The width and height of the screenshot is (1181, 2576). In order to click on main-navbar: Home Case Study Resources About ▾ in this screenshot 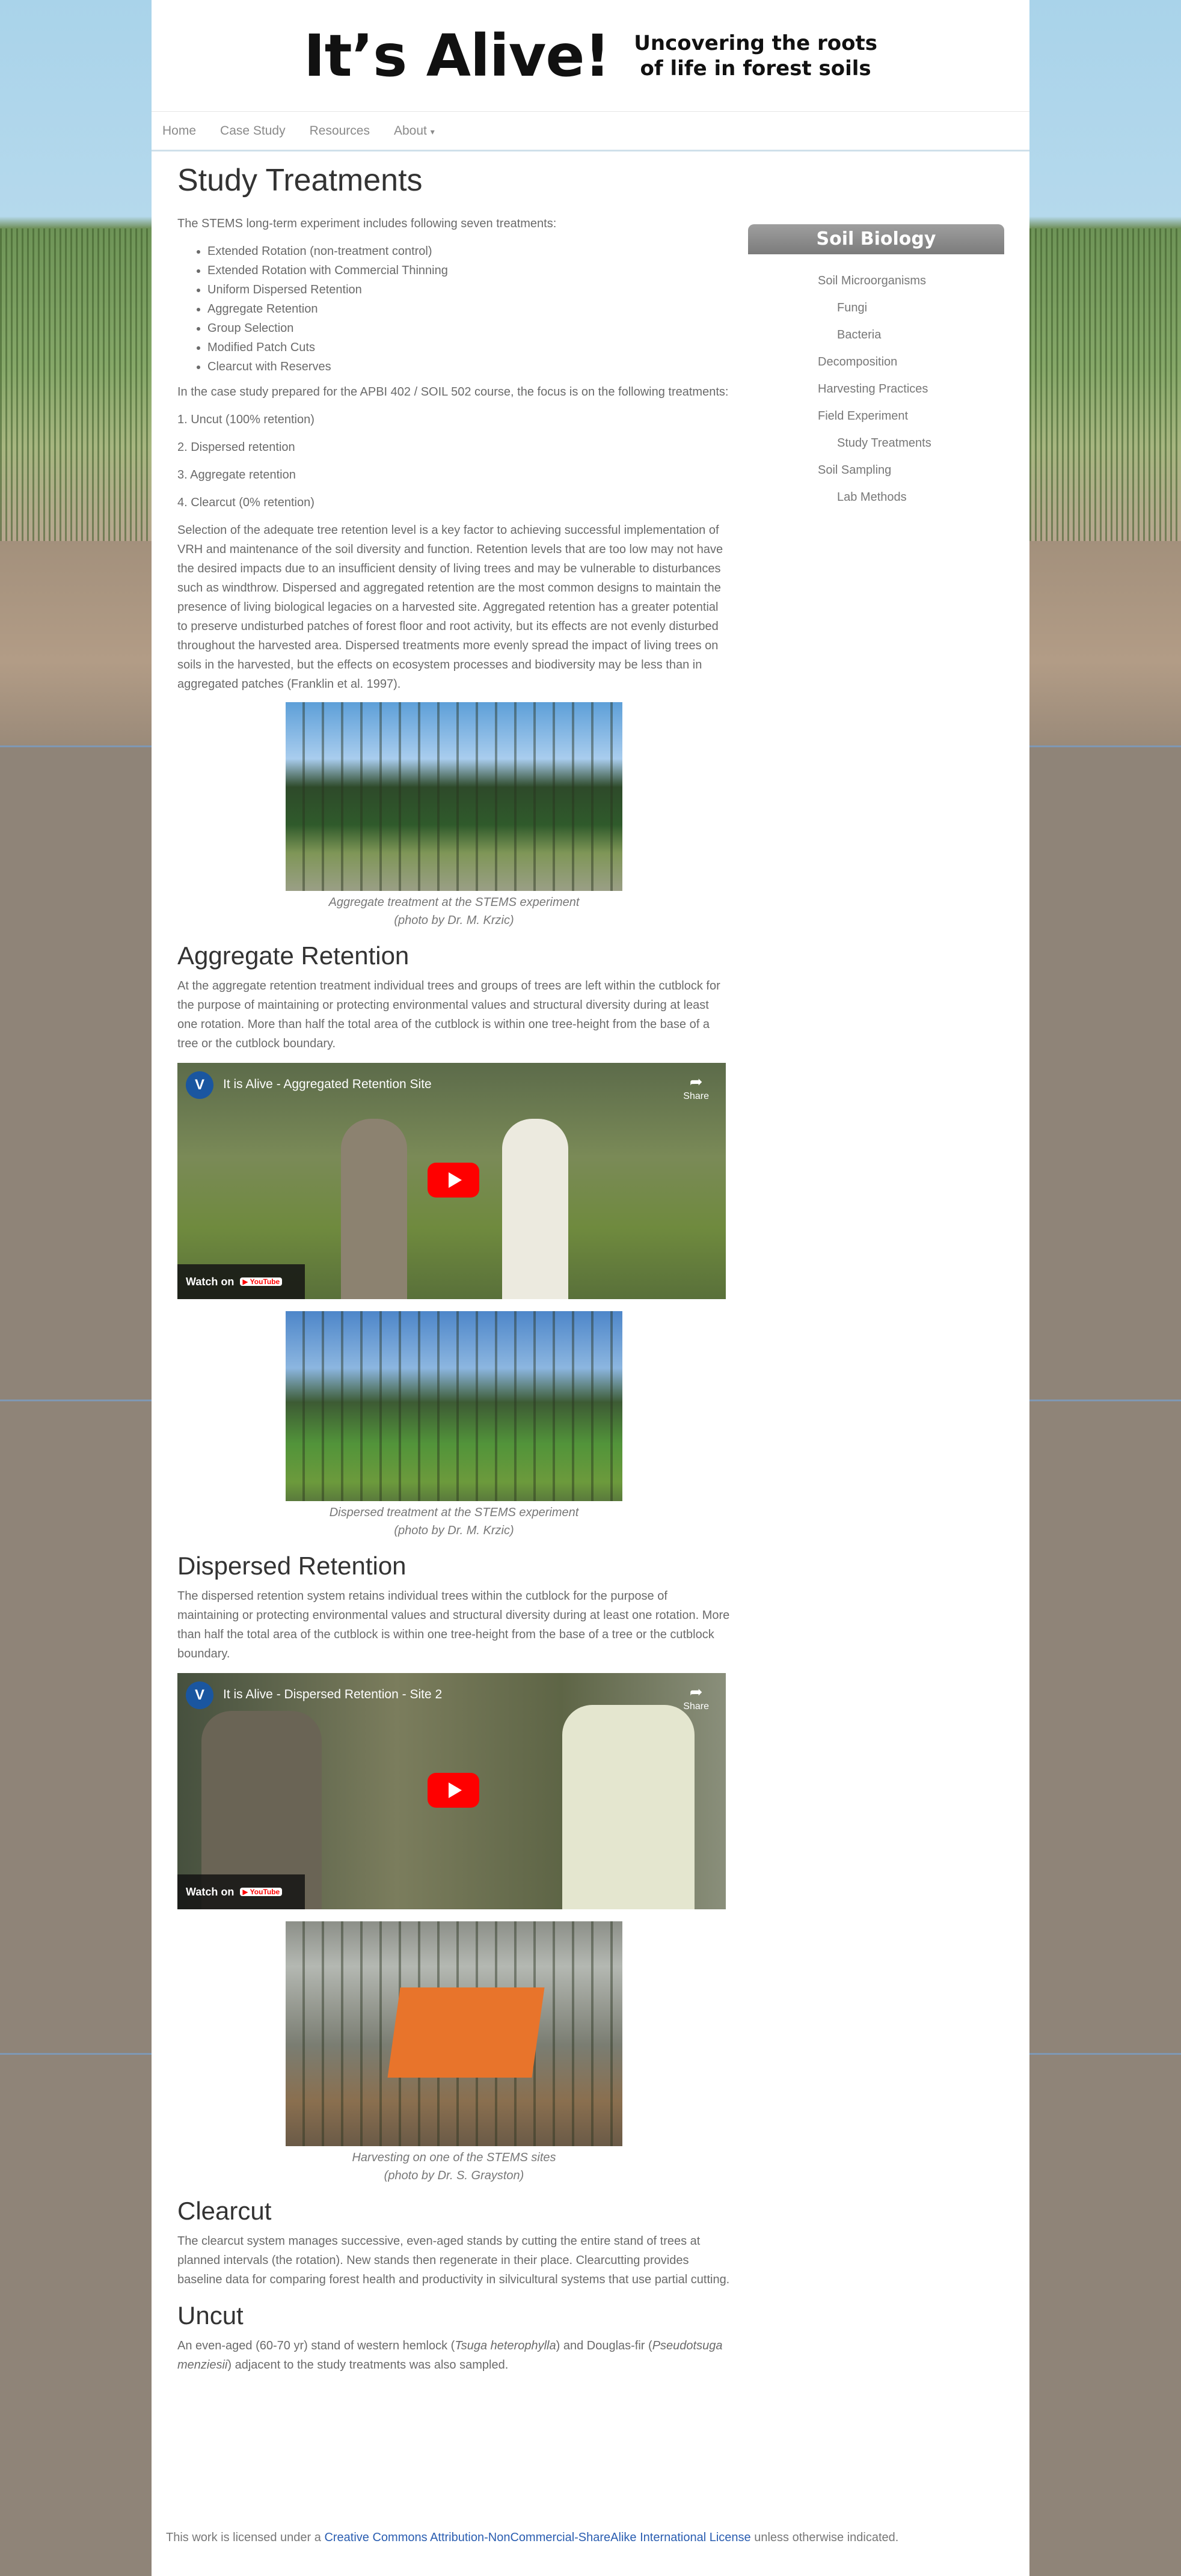, I will do `click(590, 131)`.